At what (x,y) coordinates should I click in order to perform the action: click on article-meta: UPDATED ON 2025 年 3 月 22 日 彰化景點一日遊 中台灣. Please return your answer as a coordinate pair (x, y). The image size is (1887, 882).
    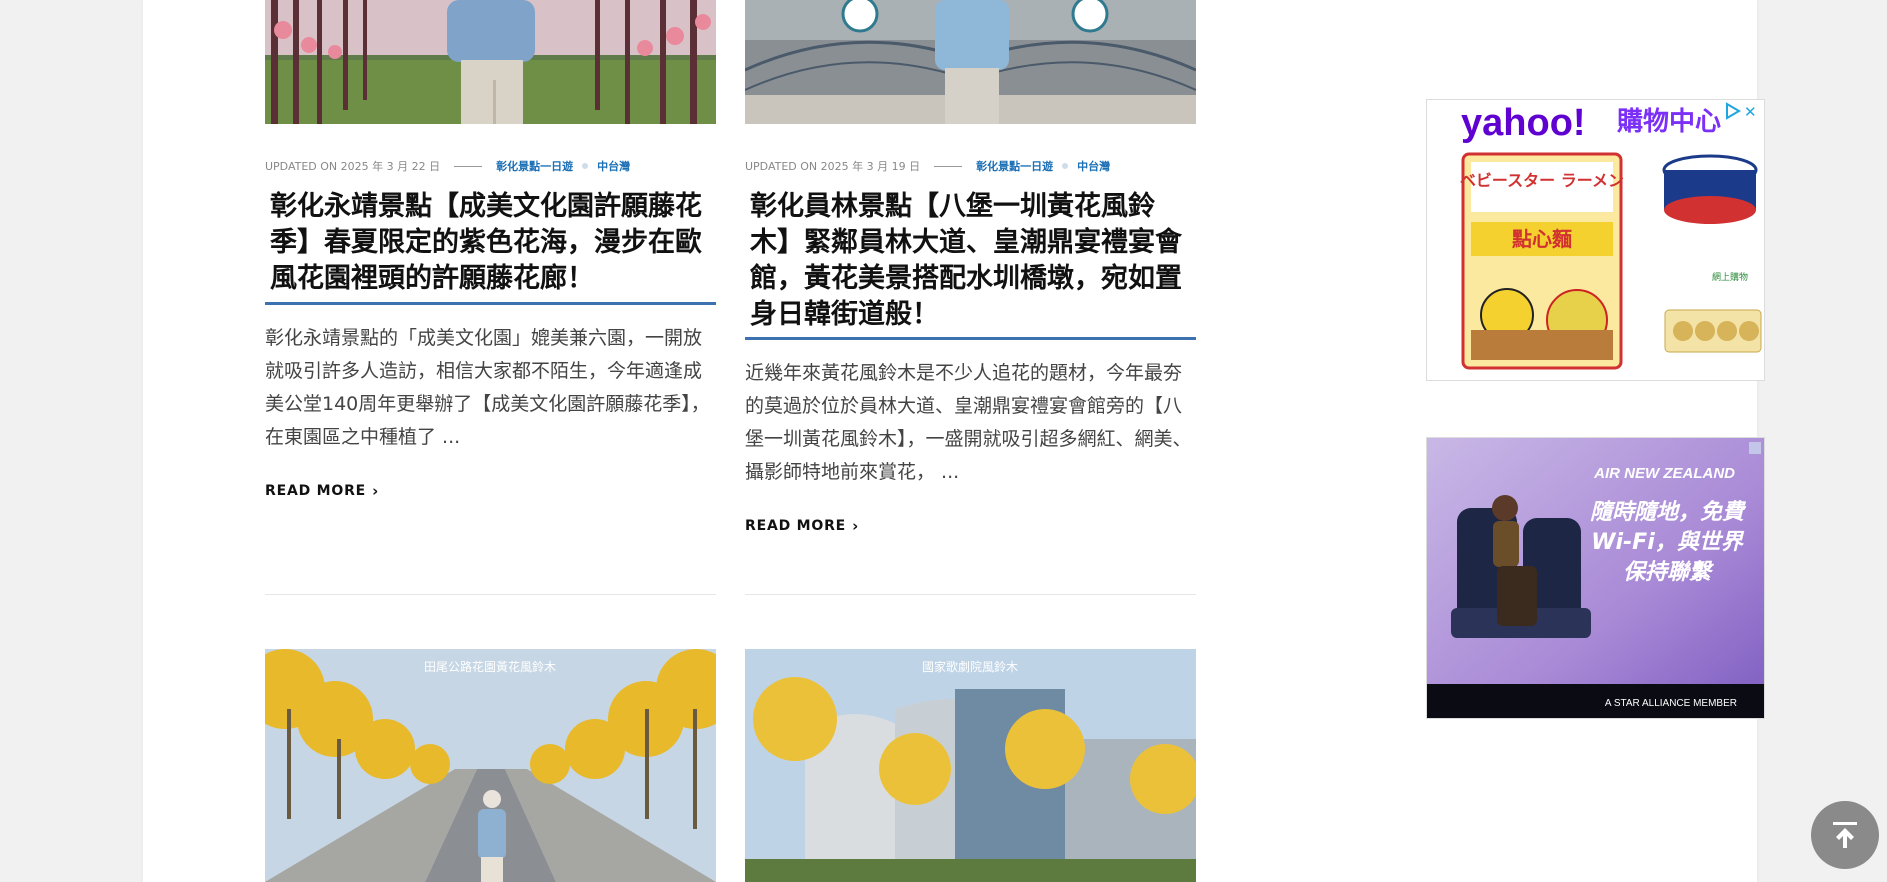
    Looking at the image, I should click on (490, 166).